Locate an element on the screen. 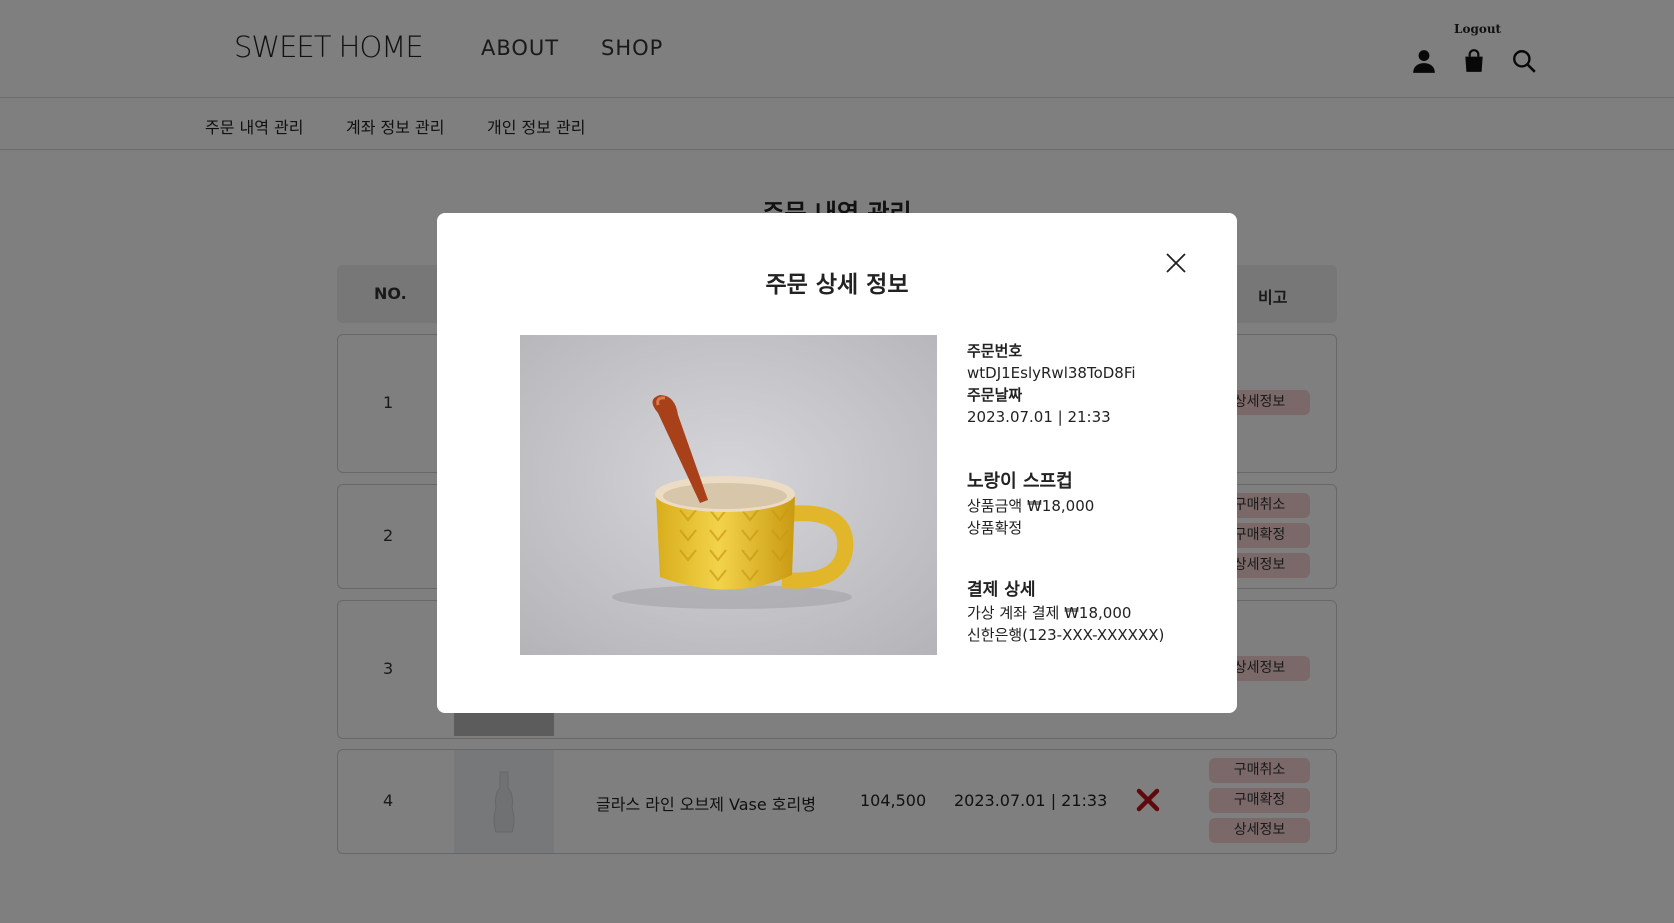  order-date: 2023.07.01 | 21:33 is located at coordinates (1039, 417).